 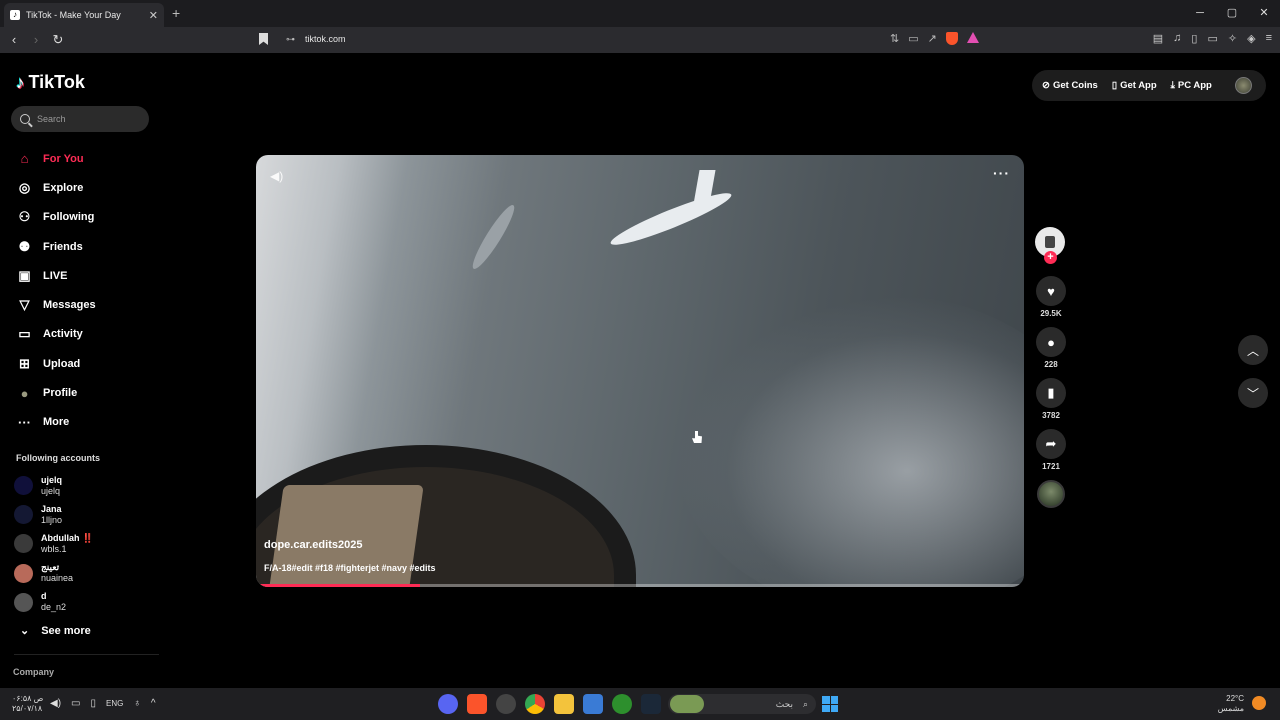 What do you see at coordinates (1050, 257) in the screenshot?
I see `follow-plus-icon: +` at bounding box center [1050, 257].